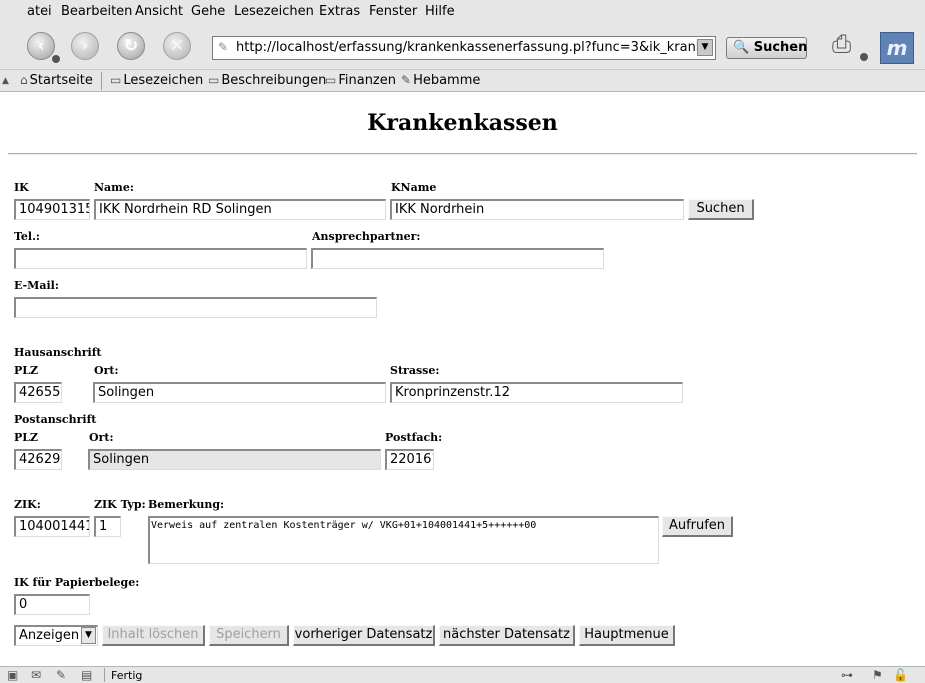  What do you see at coordinates (86, 675) in the screenshot?
I see `address-book-icon: ▤` at bounding box center [86, 675].